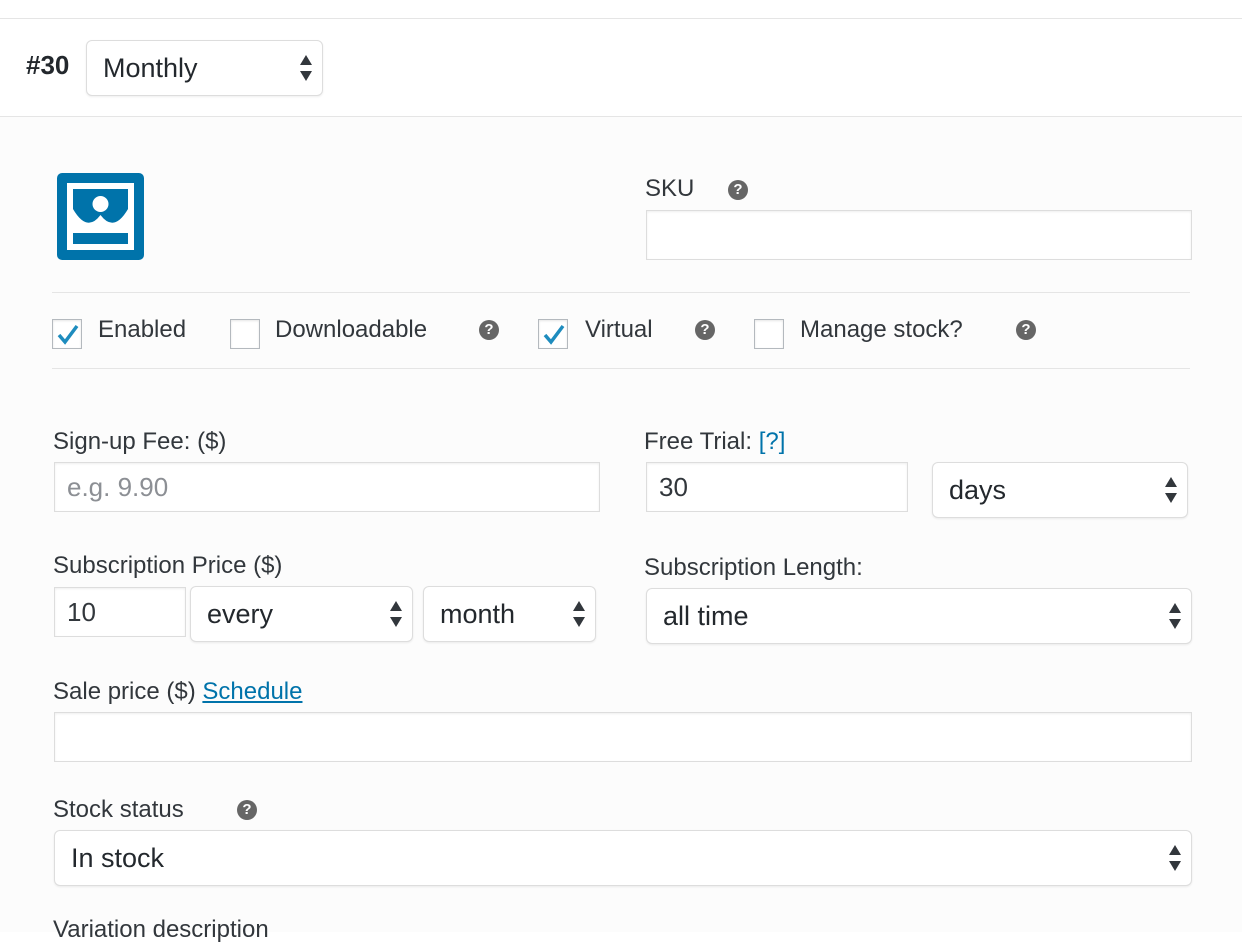 The height and width of the screenshot is (944, 1242). I want to click on stock-status-select: In stock, so click(623, 858).